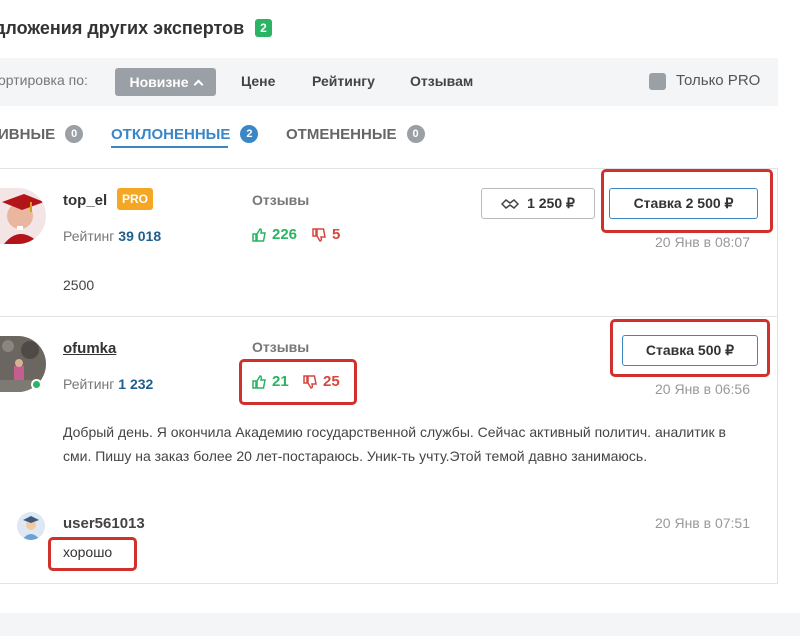 The height and width of the screenshot is (636, 800). Describe the element at coordinates (657, 81) in the screenshot. I see `pro-only-checkbox` at that location.